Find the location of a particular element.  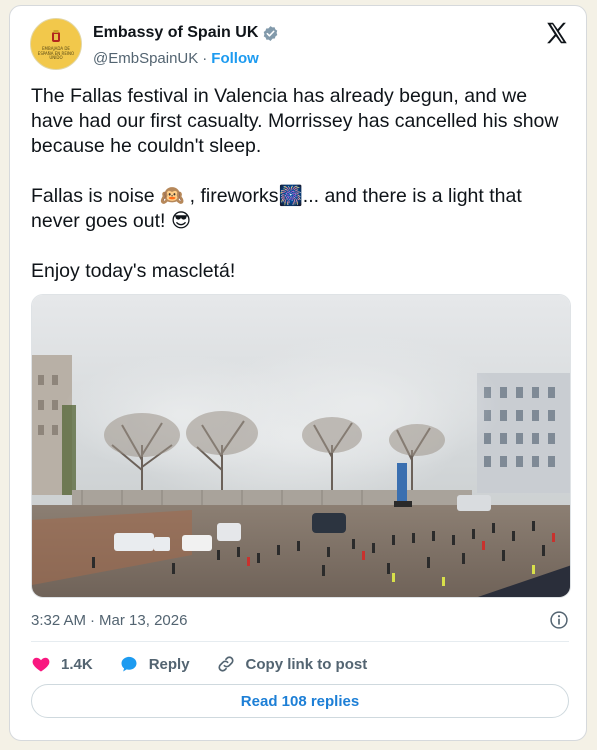

x-logo-icon is located at coordinates (557, 33).